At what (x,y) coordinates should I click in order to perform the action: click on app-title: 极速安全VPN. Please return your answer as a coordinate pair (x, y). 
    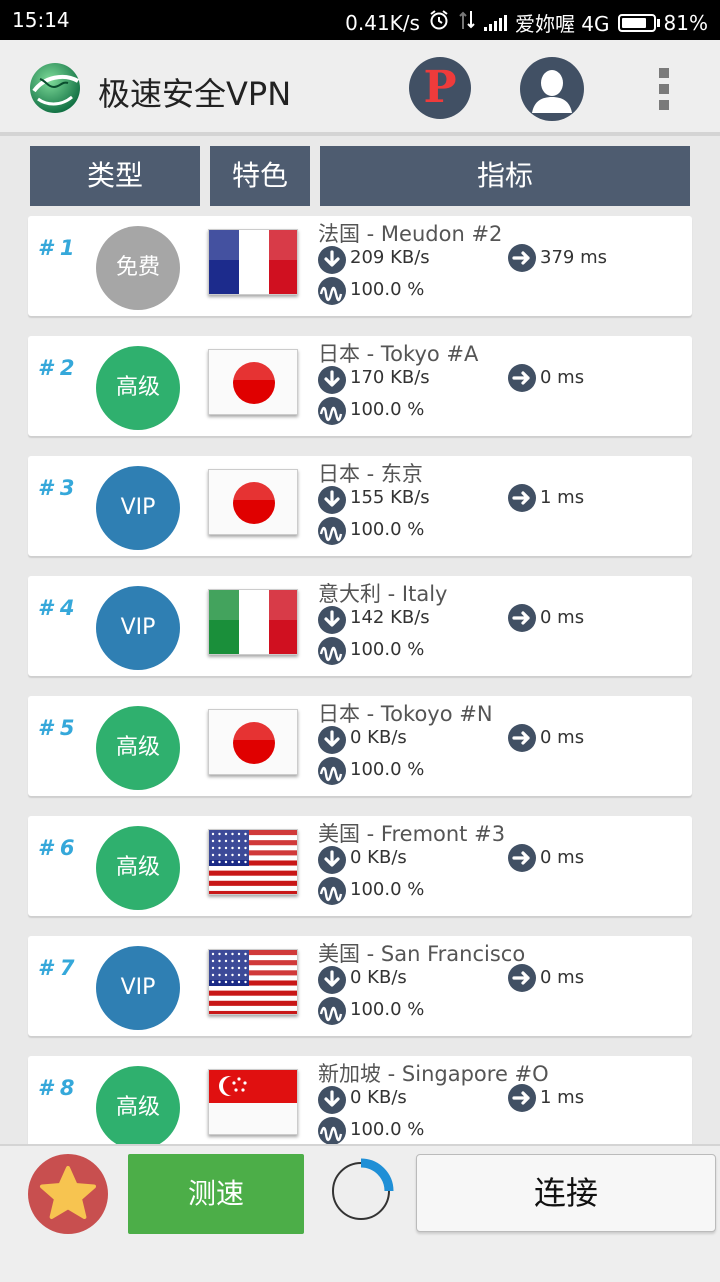
    Looking at the image, I should click on (195, 94).